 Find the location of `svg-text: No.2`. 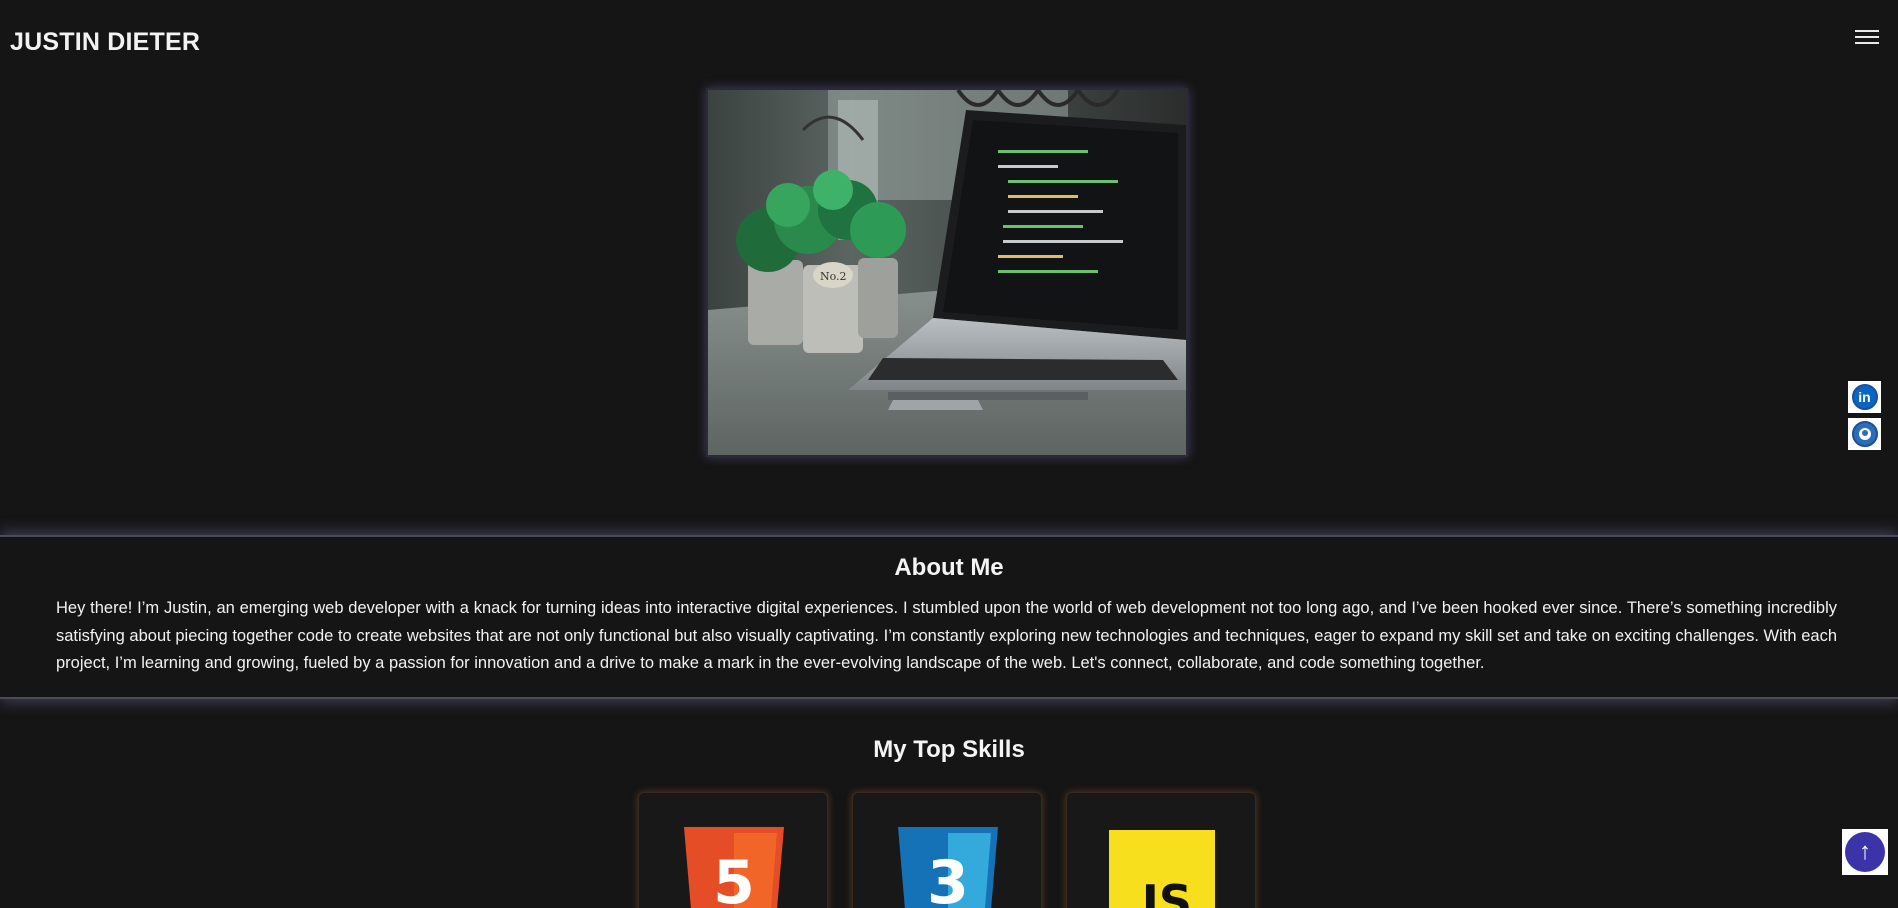

svg-text: No.2 is located at coordinates (833, 276).